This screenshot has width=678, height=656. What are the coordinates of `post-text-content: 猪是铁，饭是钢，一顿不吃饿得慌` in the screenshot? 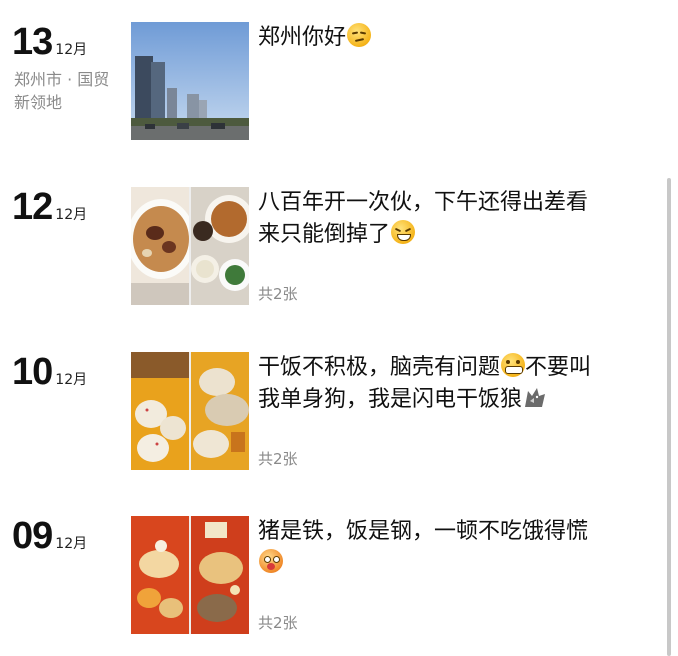 It's located at (423, 531).